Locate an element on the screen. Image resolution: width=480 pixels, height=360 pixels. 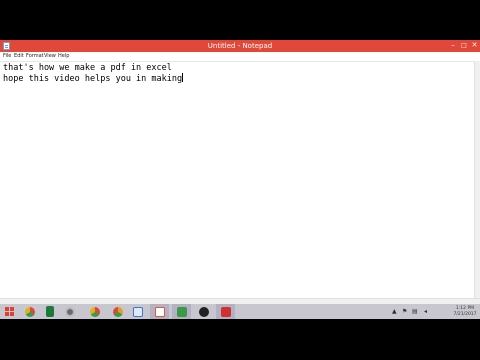
window-app-icon is located at coordinates (137, 311).